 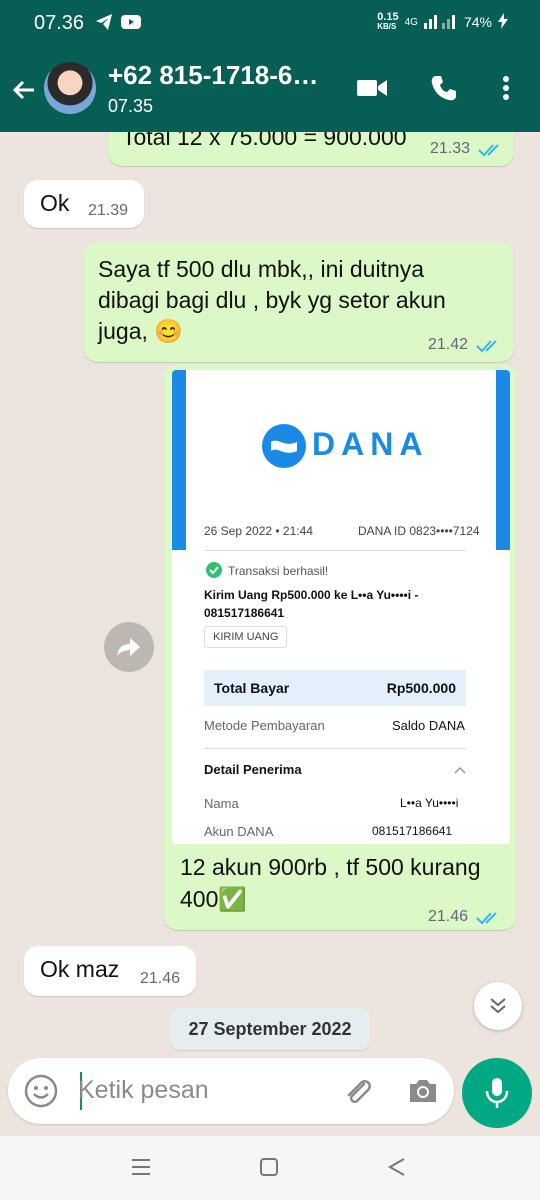 What do you see at coordinates (59, 23) in the screenshot?
I see `status-time: 07.36` at bounding box center [59, 23].